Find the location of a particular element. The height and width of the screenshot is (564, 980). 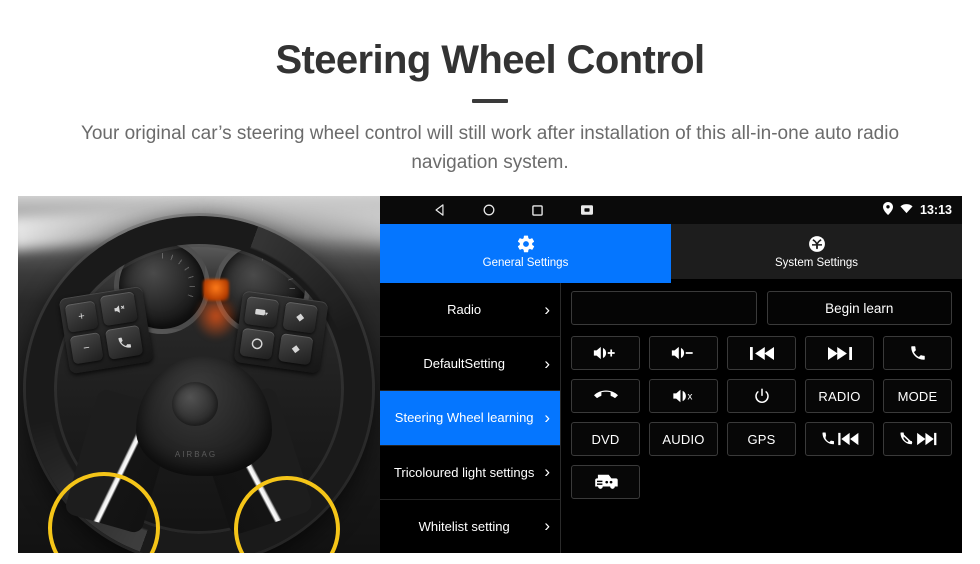

key-radio: RADIO is located at coordinates (839, 396).